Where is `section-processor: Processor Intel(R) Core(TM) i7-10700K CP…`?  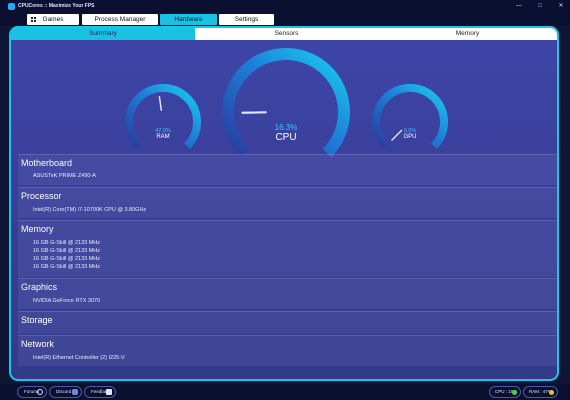
section-processor: Processor Intel(R) Core(TM) i7-10700K CP… is located at coordinates (287, 202).